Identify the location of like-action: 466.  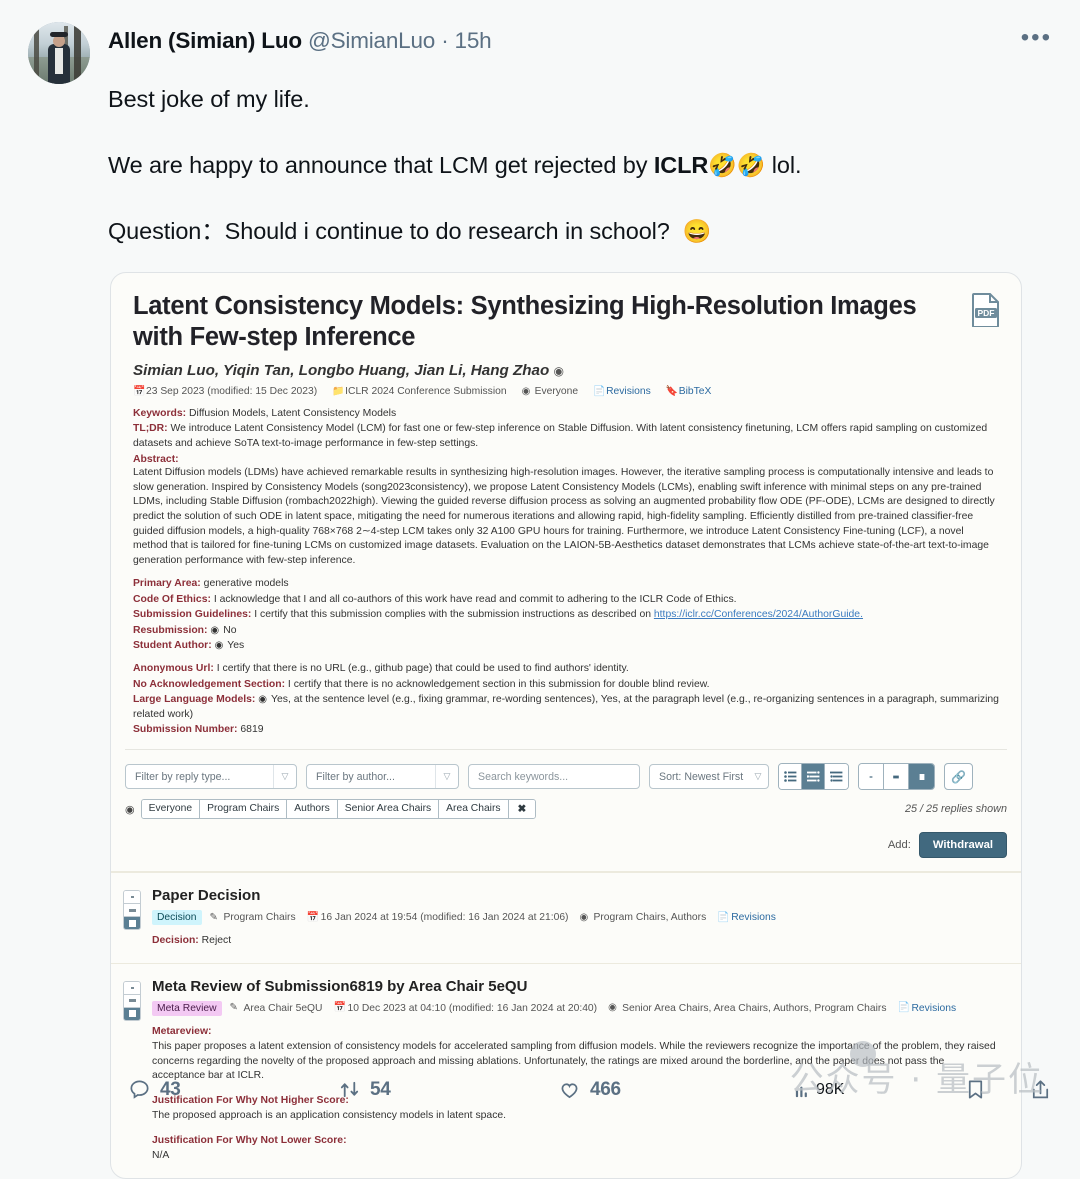
(675, 1089).